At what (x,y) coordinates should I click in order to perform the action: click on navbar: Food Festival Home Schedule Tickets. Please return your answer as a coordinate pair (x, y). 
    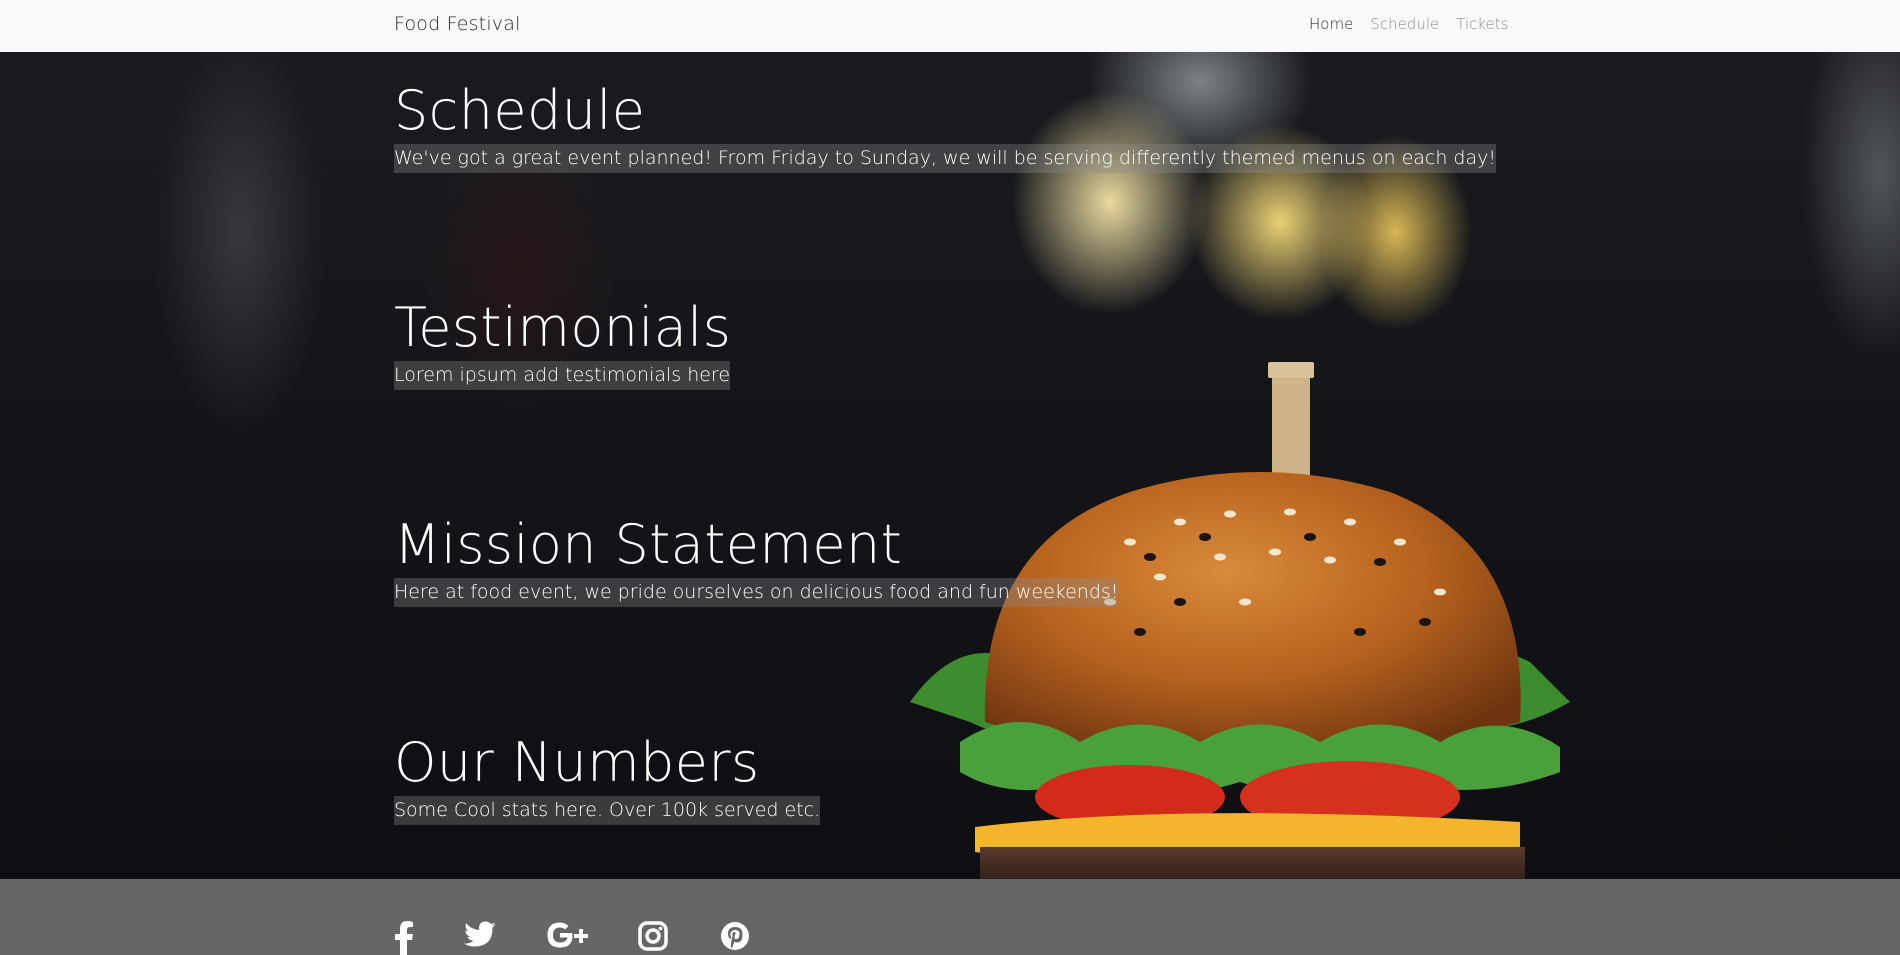
    Looking at the image, I should click on (950, 26).